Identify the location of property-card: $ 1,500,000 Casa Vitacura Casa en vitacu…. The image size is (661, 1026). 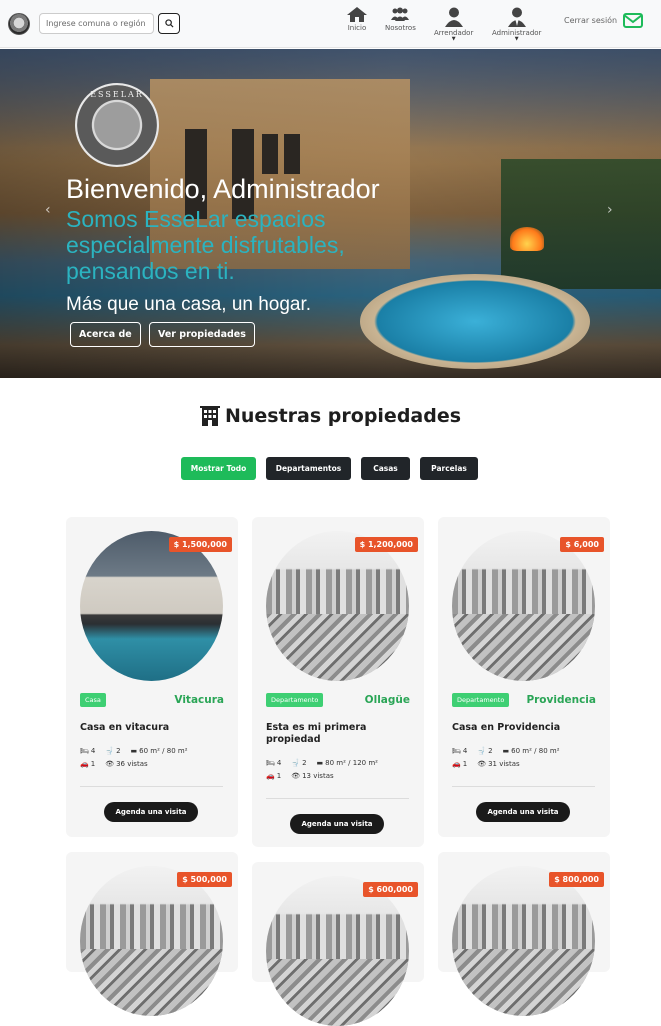
(152, 677).